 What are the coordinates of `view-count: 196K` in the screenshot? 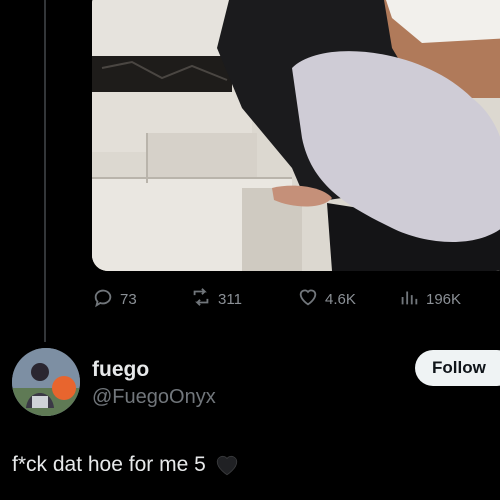 It's located at (444, 299).